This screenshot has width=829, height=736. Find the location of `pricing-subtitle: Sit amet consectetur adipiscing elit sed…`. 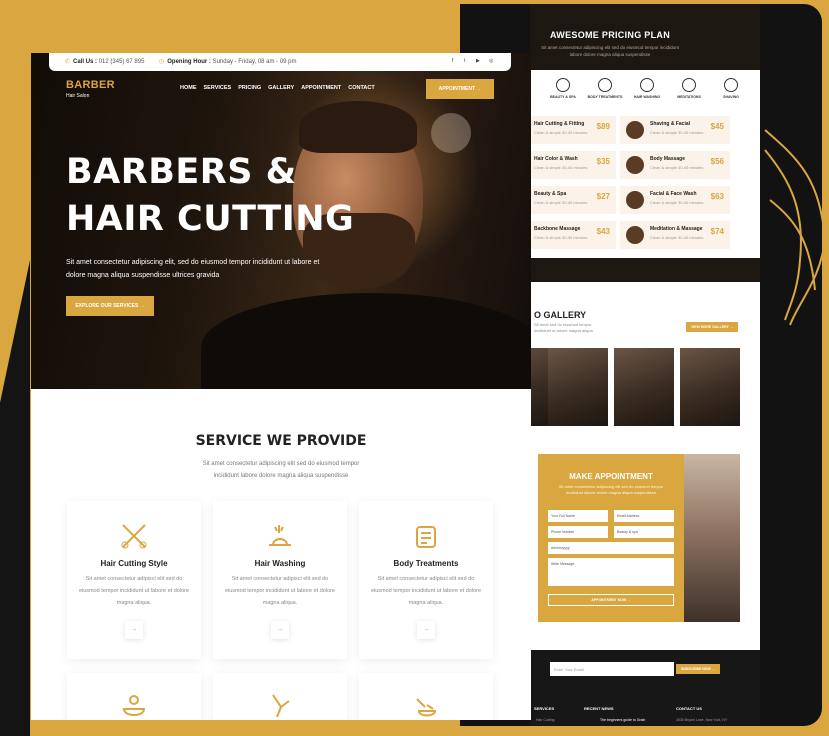

pricing-subtitle: Sit amet consectetur adipiscing elit sed… is located at coordinates (610, 51).